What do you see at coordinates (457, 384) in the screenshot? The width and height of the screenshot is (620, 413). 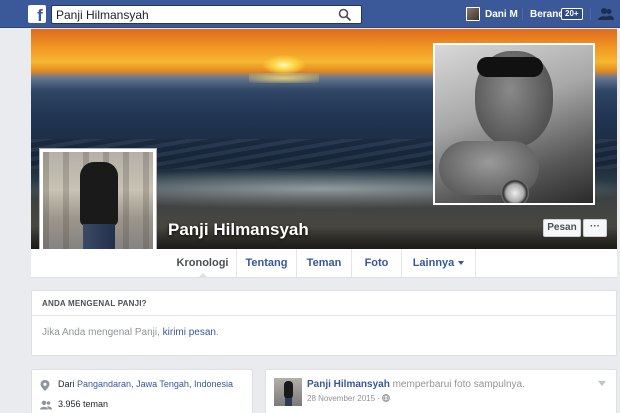 I see `post-action-text: memperbarui foto sampulnya.` at bounding box center [457, 384].